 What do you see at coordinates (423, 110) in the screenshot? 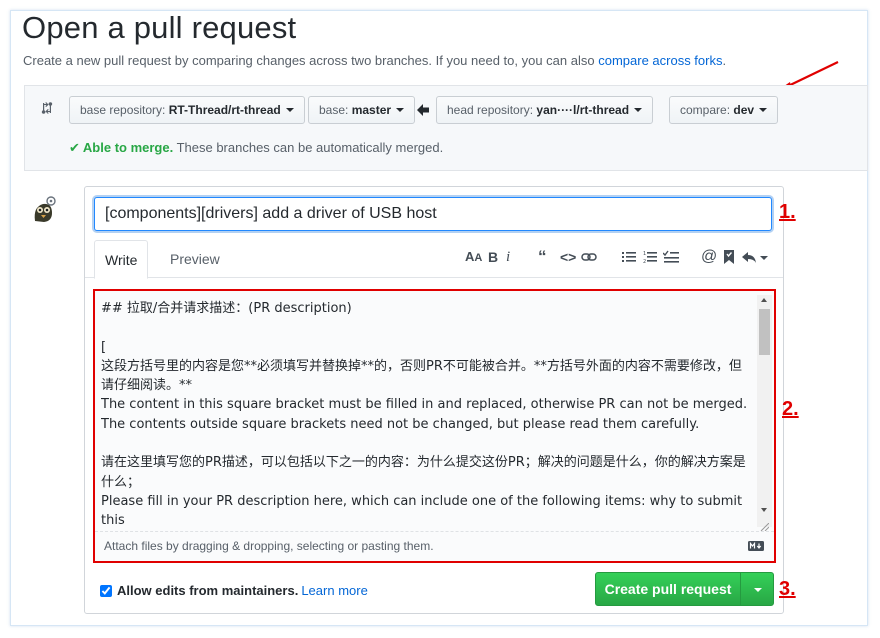
I see `arrow-left-icon` at bounding box center [423, 110].